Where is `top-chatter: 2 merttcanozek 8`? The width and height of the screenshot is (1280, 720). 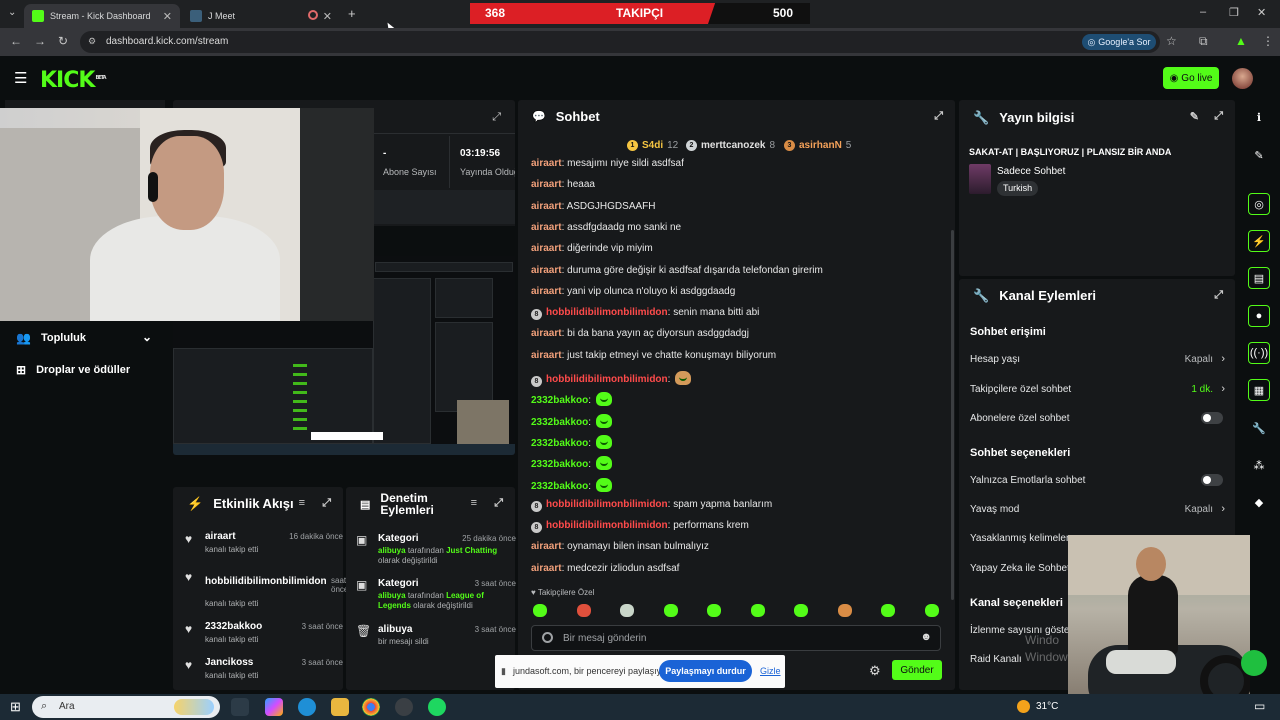 top-chatter: 2 merttcanozek 8 is located at coordinates (730, 145).